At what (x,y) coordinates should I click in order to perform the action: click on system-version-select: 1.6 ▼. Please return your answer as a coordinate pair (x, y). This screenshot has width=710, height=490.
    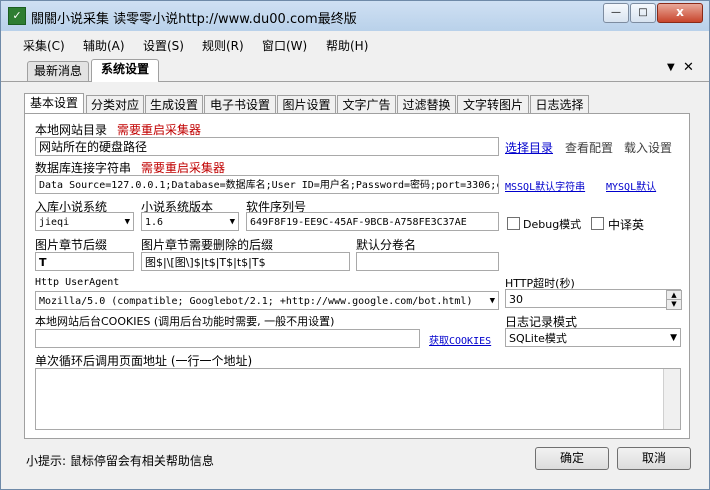
    Looking at the image, I should click on (190, 221).